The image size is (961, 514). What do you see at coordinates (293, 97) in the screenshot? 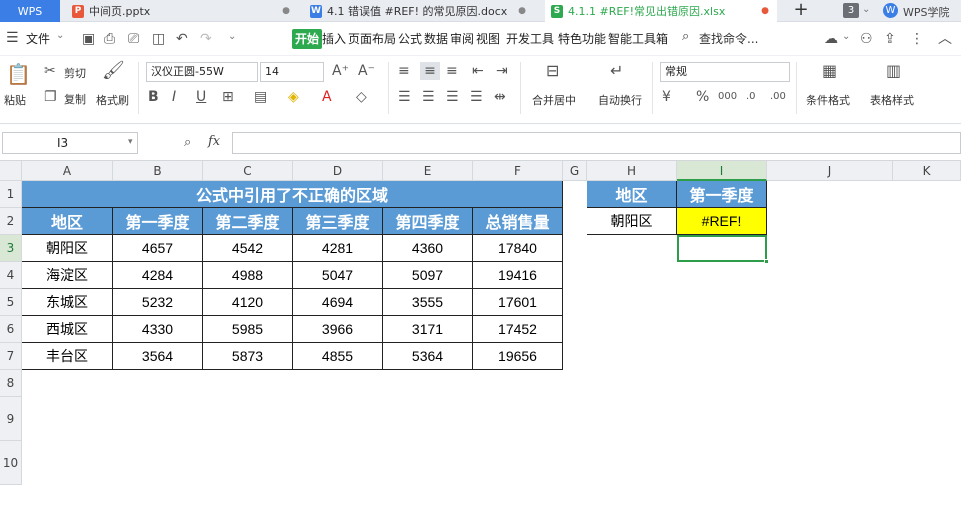
I see `fill-color-icon: ◈` at bounding box center [293, 97].